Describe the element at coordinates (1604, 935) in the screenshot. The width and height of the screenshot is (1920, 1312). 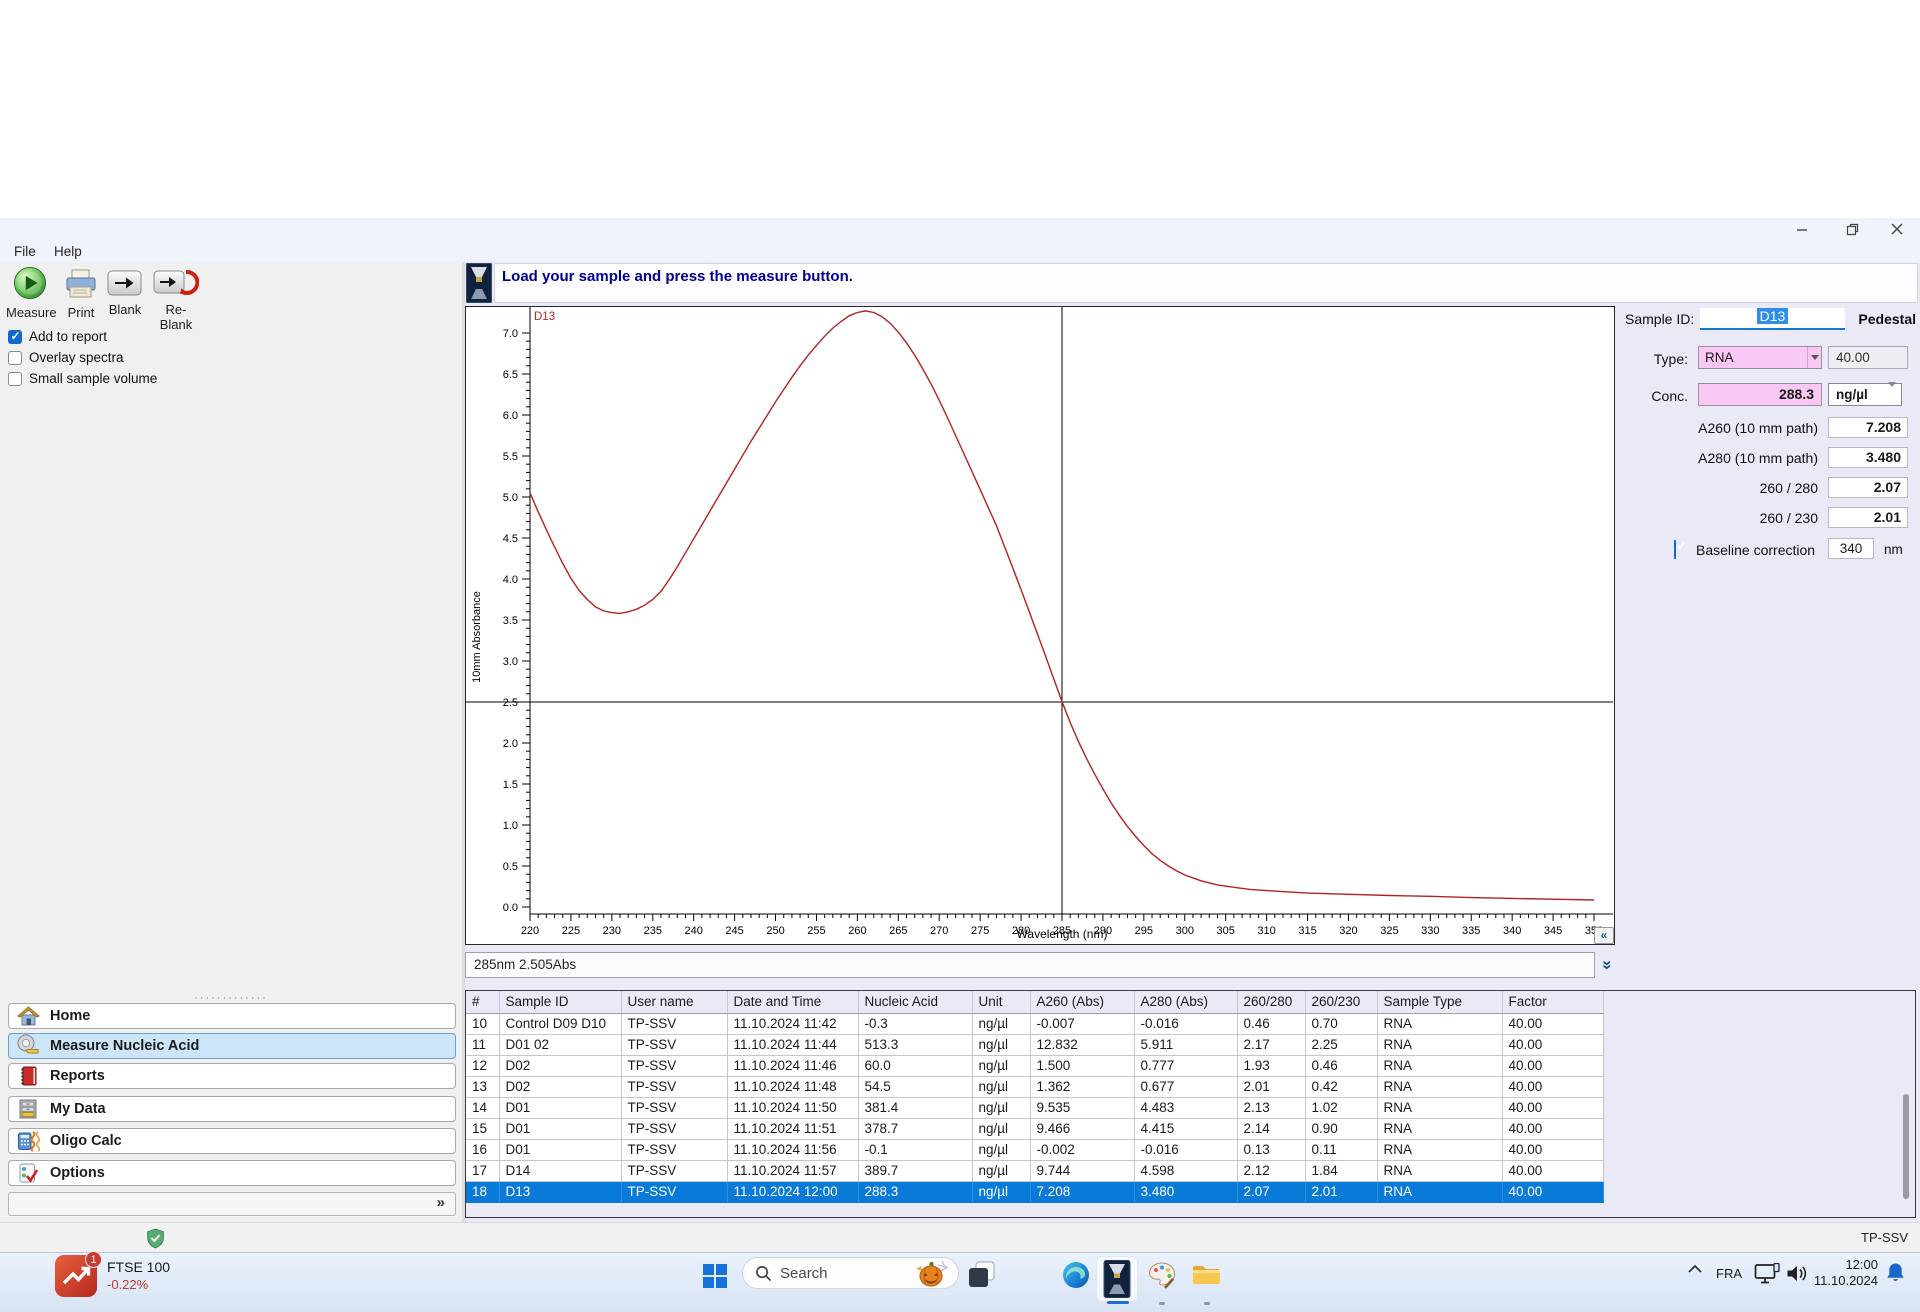
I see `collapse-spectra-button: «` at that location.